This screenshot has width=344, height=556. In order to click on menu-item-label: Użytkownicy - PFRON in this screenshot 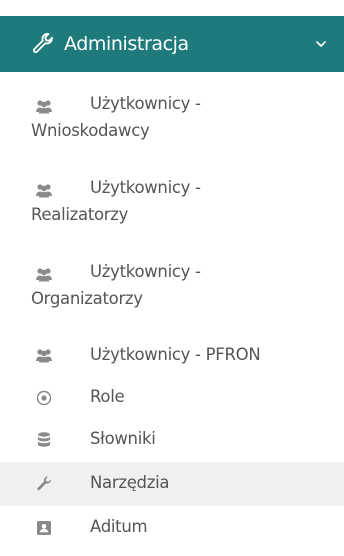, I will do `click(175, 354)`.